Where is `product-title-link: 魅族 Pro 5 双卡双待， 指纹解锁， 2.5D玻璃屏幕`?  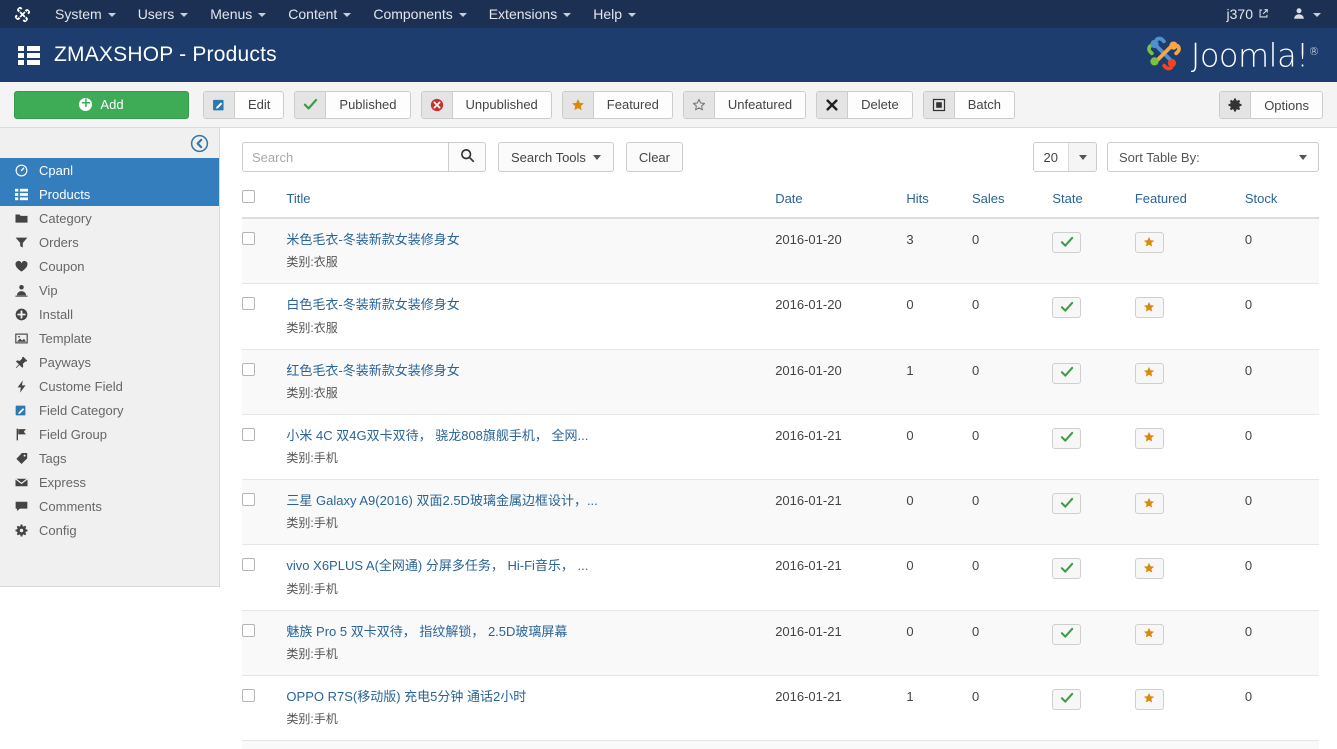 product-title-link: 魅族 Pro 5 双卡双待， 指纹解锁， 2.5D玻璃屏幕 is located at coordinates (530, 632).